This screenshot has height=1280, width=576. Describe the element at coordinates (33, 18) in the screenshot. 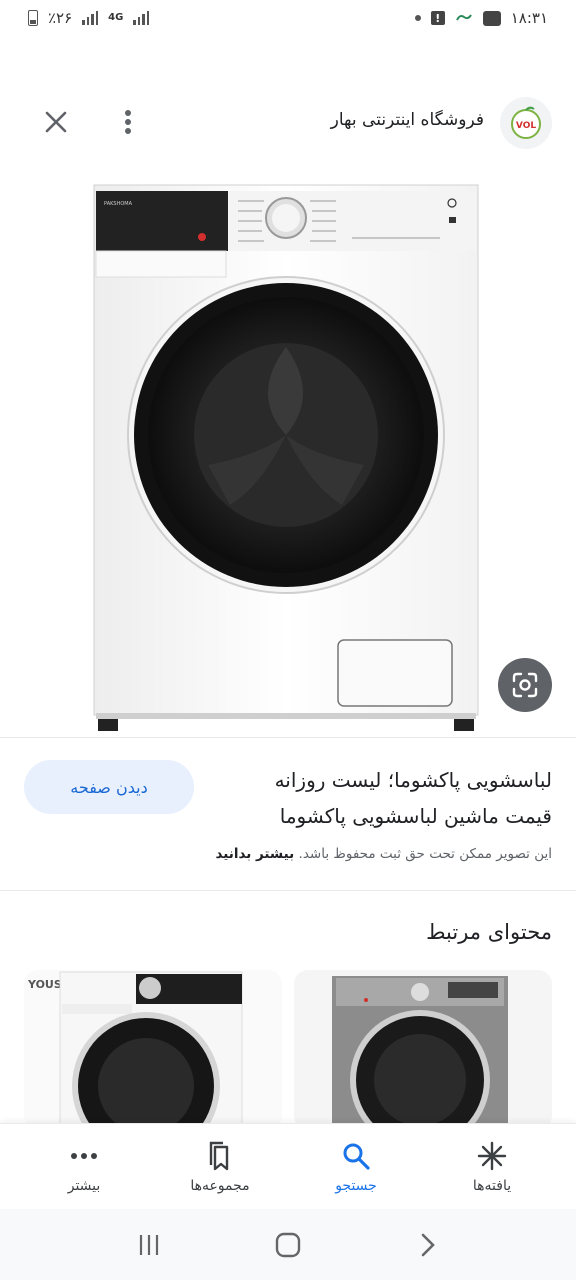

I see `battery-icon` at that location.